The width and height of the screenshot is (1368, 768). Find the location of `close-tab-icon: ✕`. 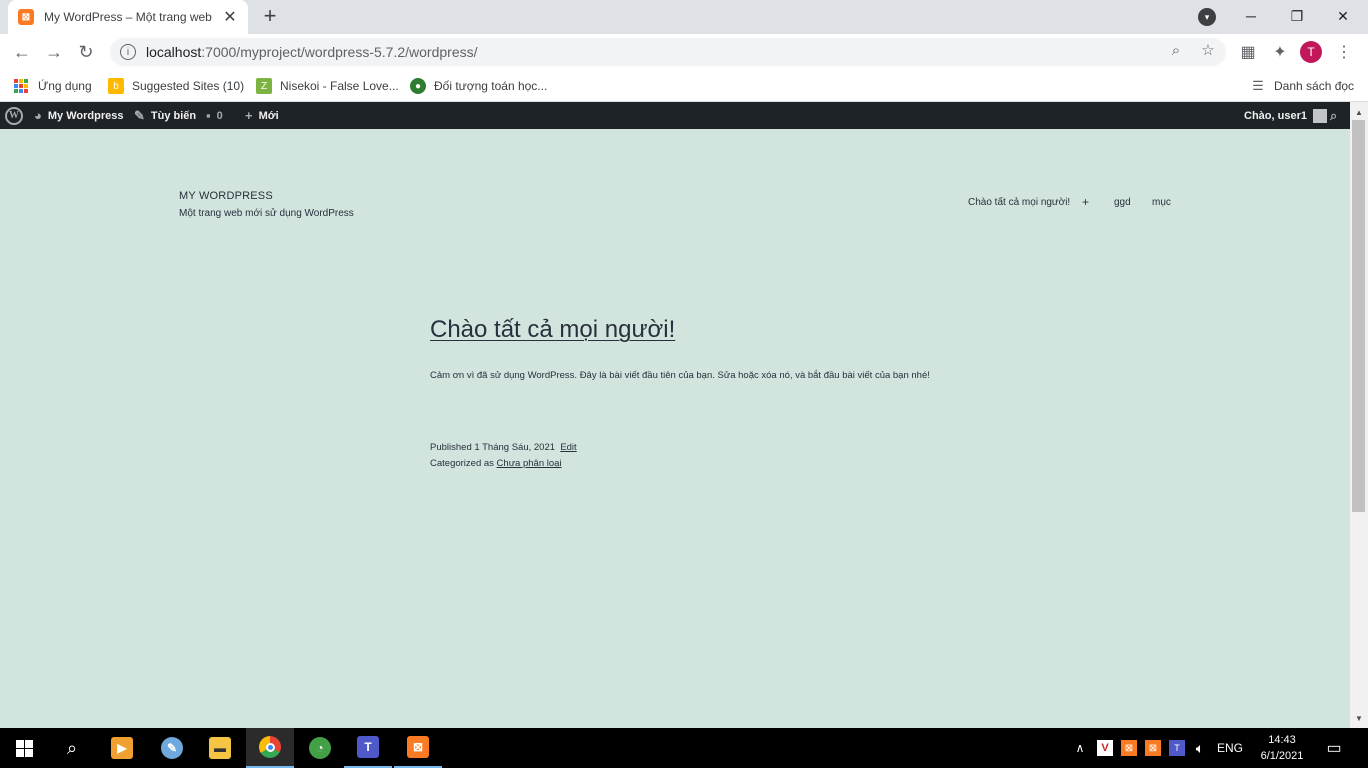

close-tab-icon: ✕ is located at coordinates (230, 17).